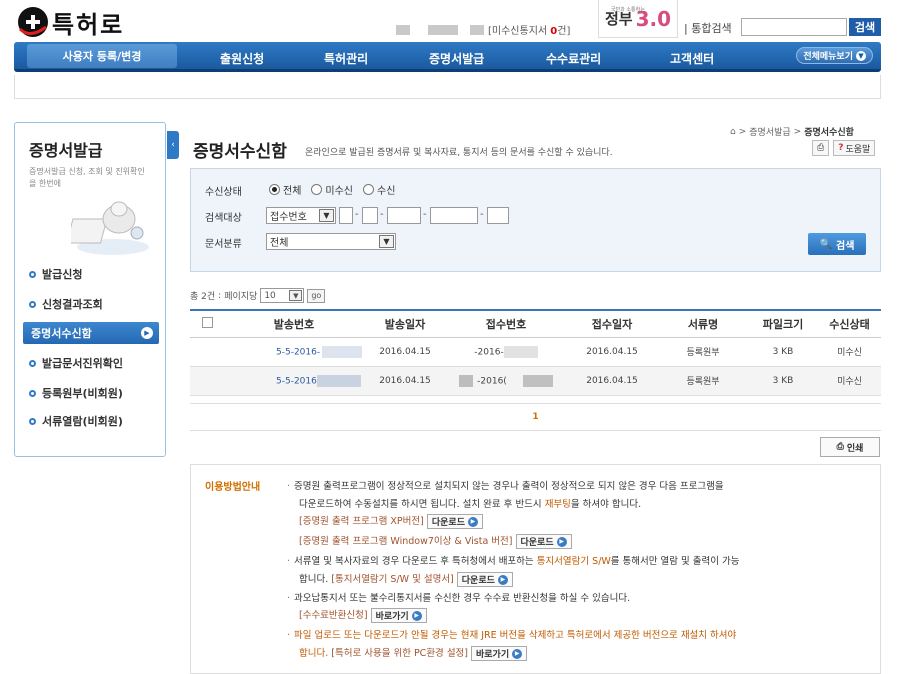 This screenshot has height=674, width=900. I want to click on gnb-fee-mgmt: 수수료관리, so click(573, 58).